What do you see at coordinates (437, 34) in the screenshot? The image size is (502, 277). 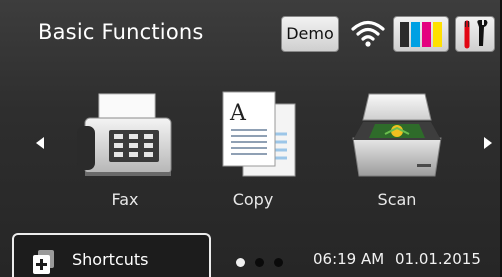 I see `ink-yellow-bar` at bounding box center [437, 34].